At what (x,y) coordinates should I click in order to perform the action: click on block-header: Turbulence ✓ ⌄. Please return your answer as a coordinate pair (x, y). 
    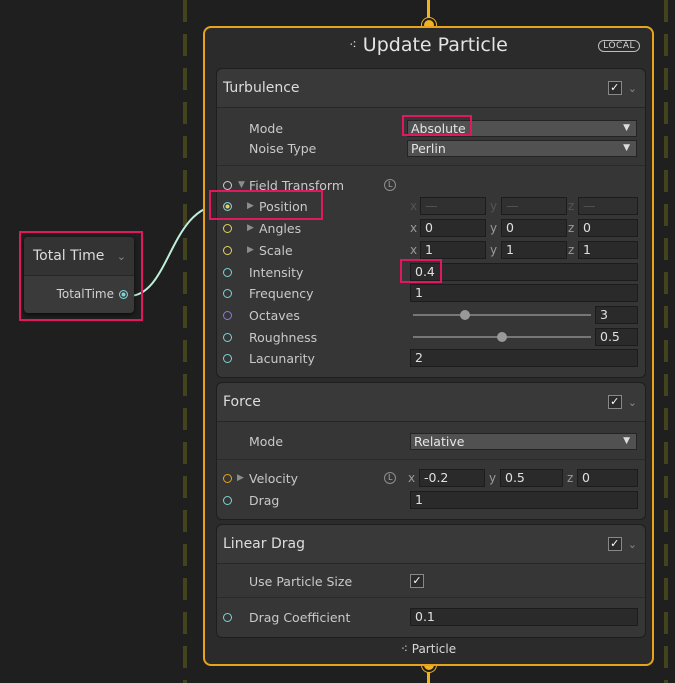
    Looking at the image, I should click on (431, 88).